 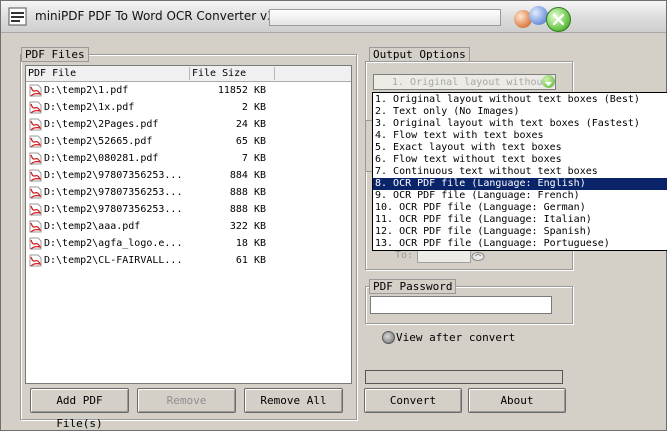 What do you see at coordinates (538, 15) in the screenshot?
I see `maximize-button` at bounding box center [538, 15].